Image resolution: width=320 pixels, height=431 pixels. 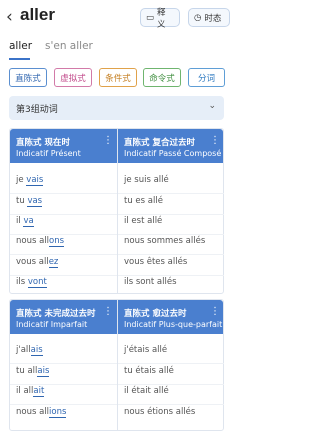 What do you see at coordinates (162, 77) in the screenshot?
I see `mood-imperative-button: 命令式` at bounding box center [162, 77].